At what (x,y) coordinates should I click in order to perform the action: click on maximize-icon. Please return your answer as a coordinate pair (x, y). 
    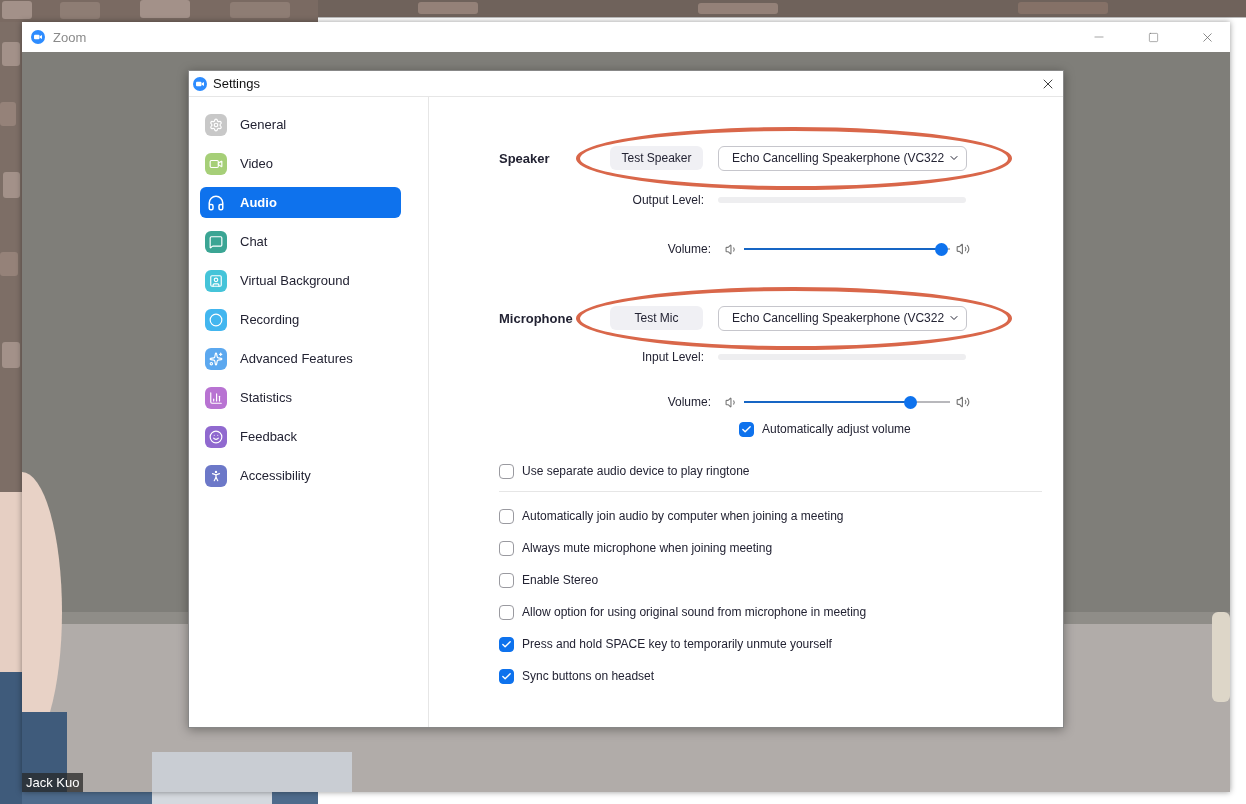
    Looking at the image, I should click on (1153, 37).